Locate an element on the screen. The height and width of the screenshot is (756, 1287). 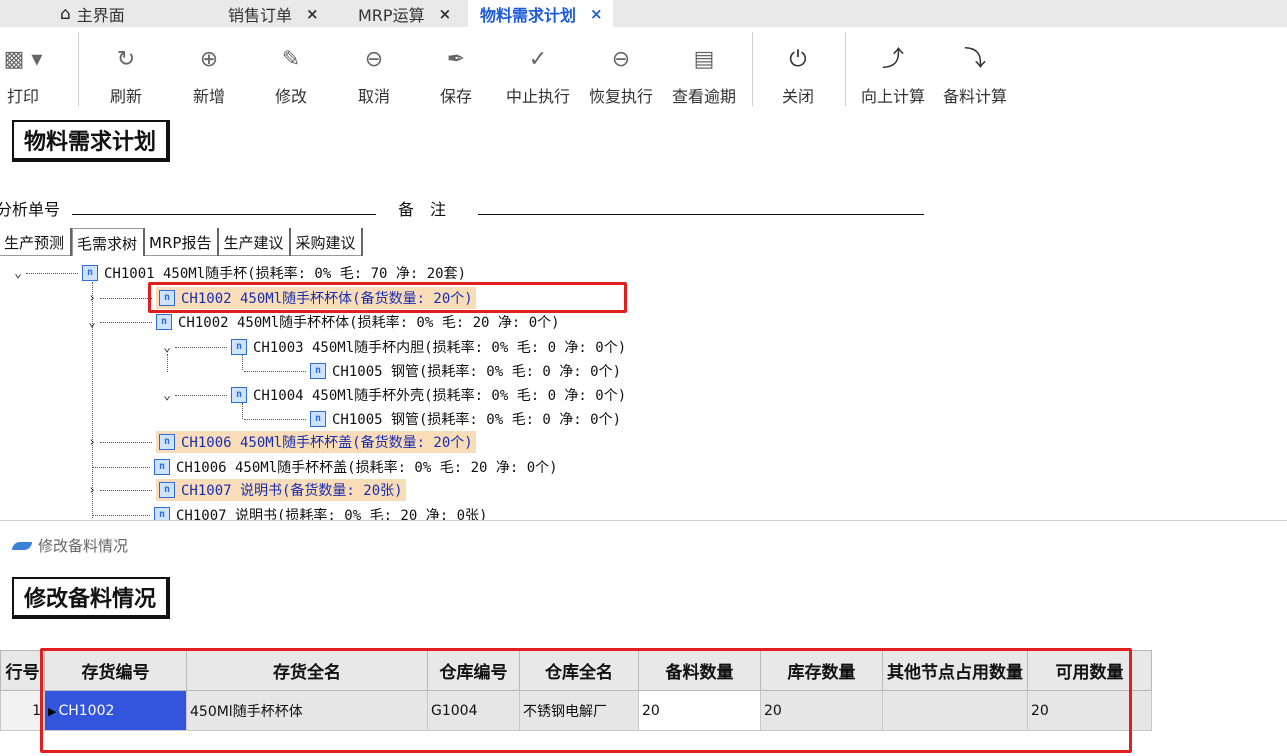
tab-mrp-report: MRP报告 is located at coordinates (182, 242).